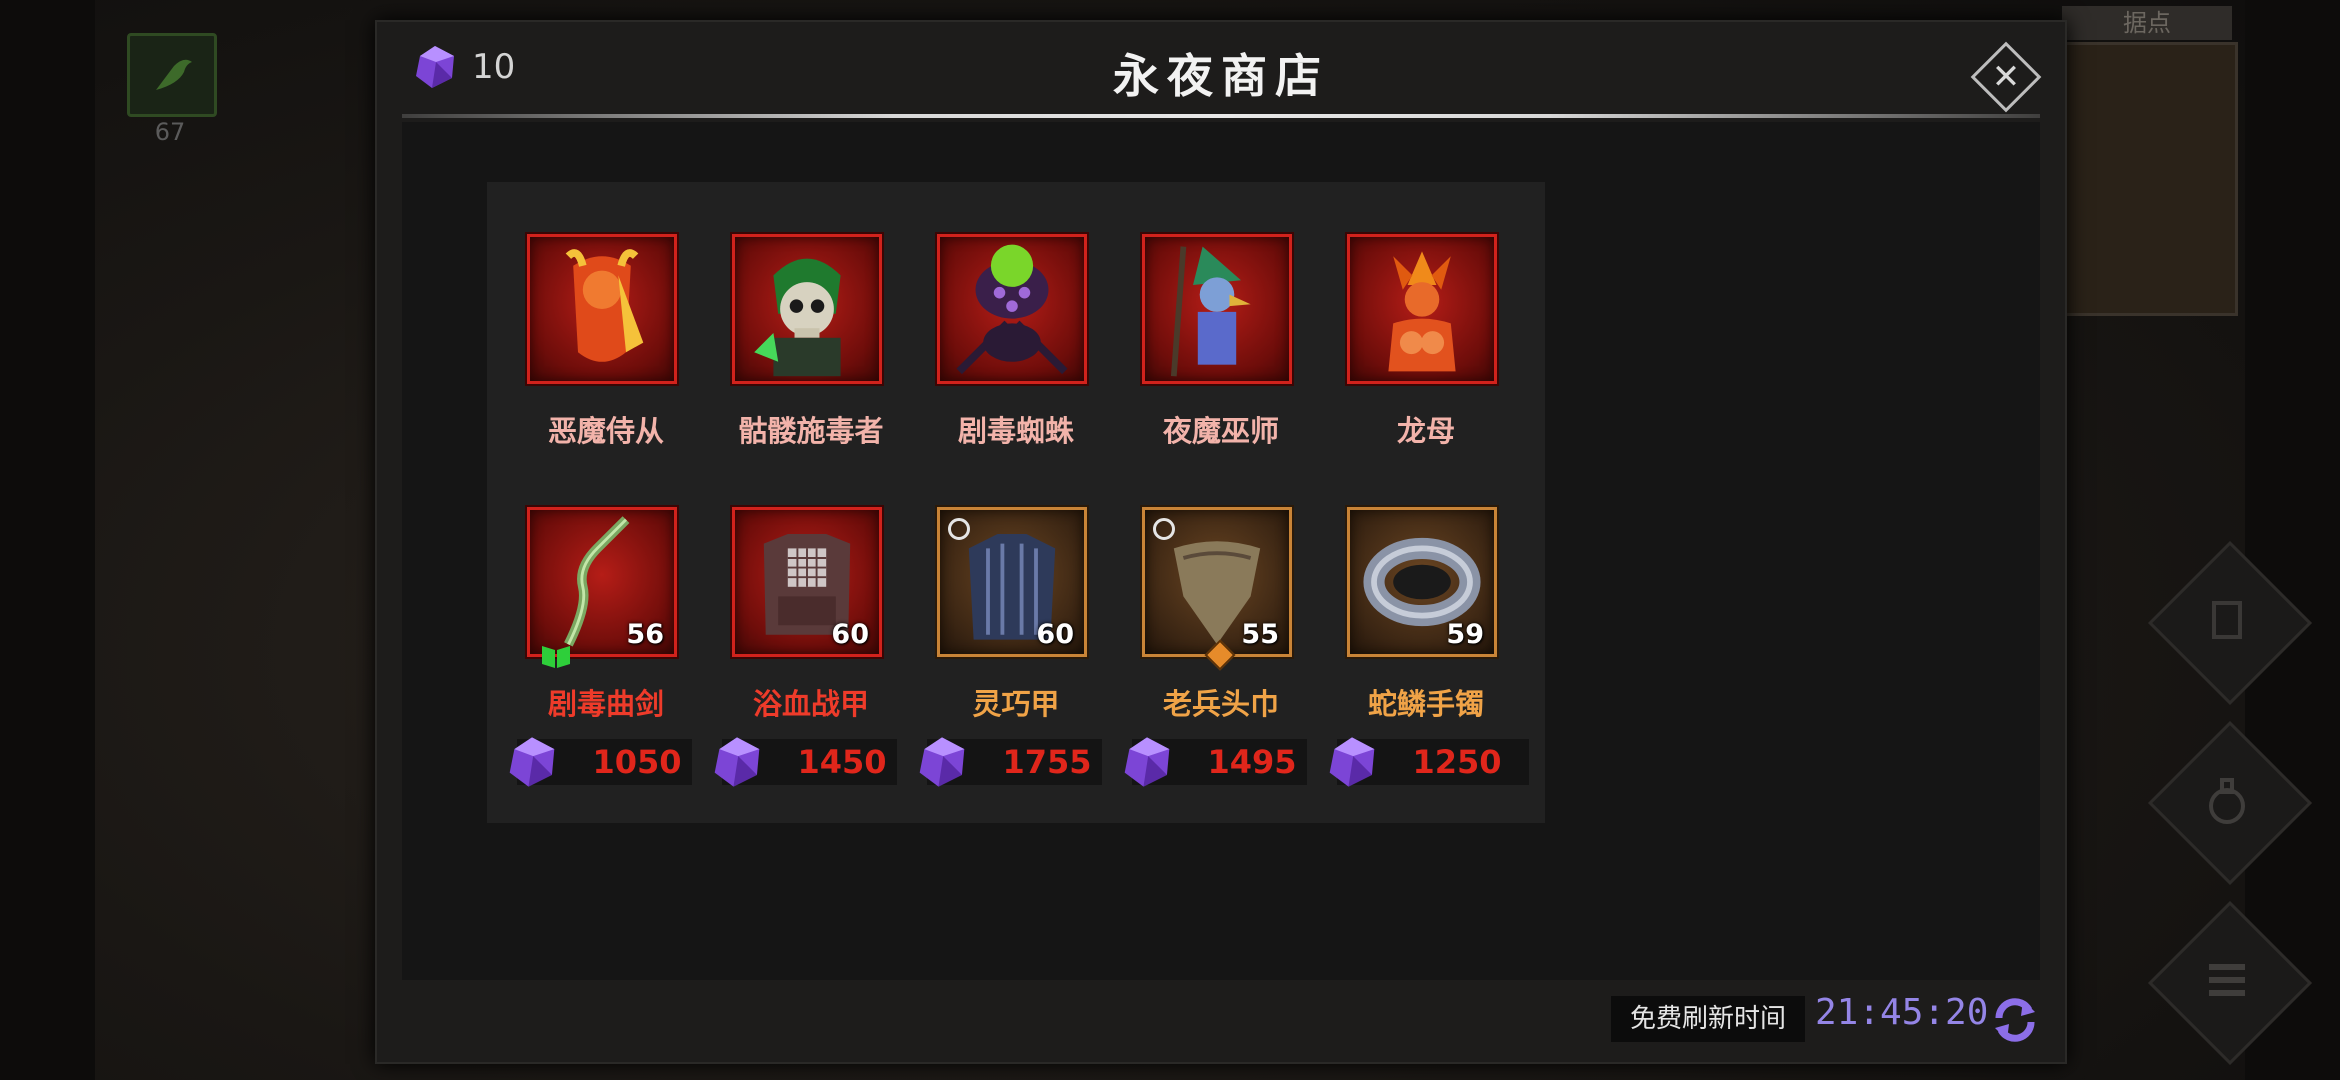  I want to click on refresh-button, so click(2015, 1020).